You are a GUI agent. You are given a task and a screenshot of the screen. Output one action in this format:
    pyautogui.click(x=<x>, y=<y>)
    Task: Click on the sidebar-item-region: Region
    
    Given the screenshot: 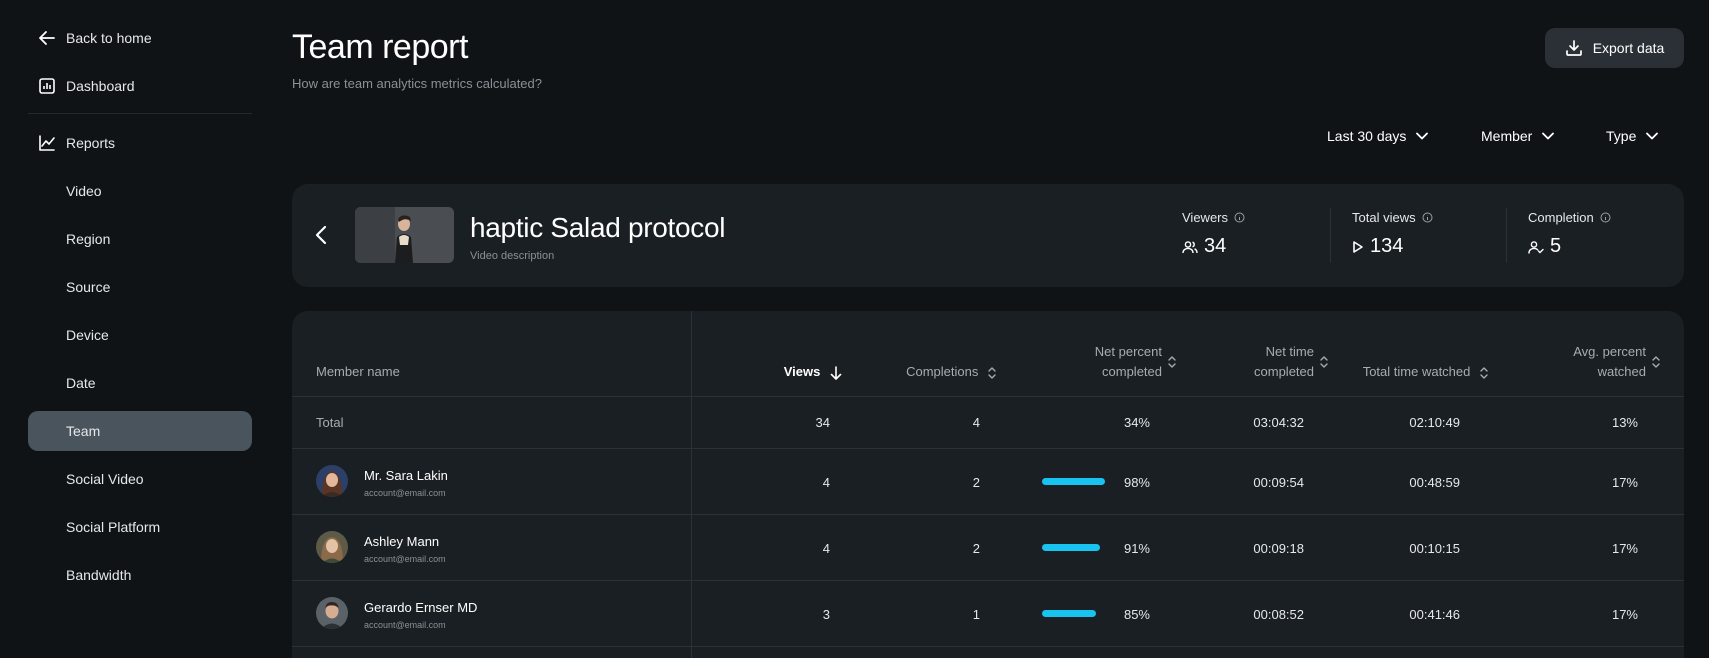 What is the action you would take?
    pyautogui.click(x=140, y=239)
    